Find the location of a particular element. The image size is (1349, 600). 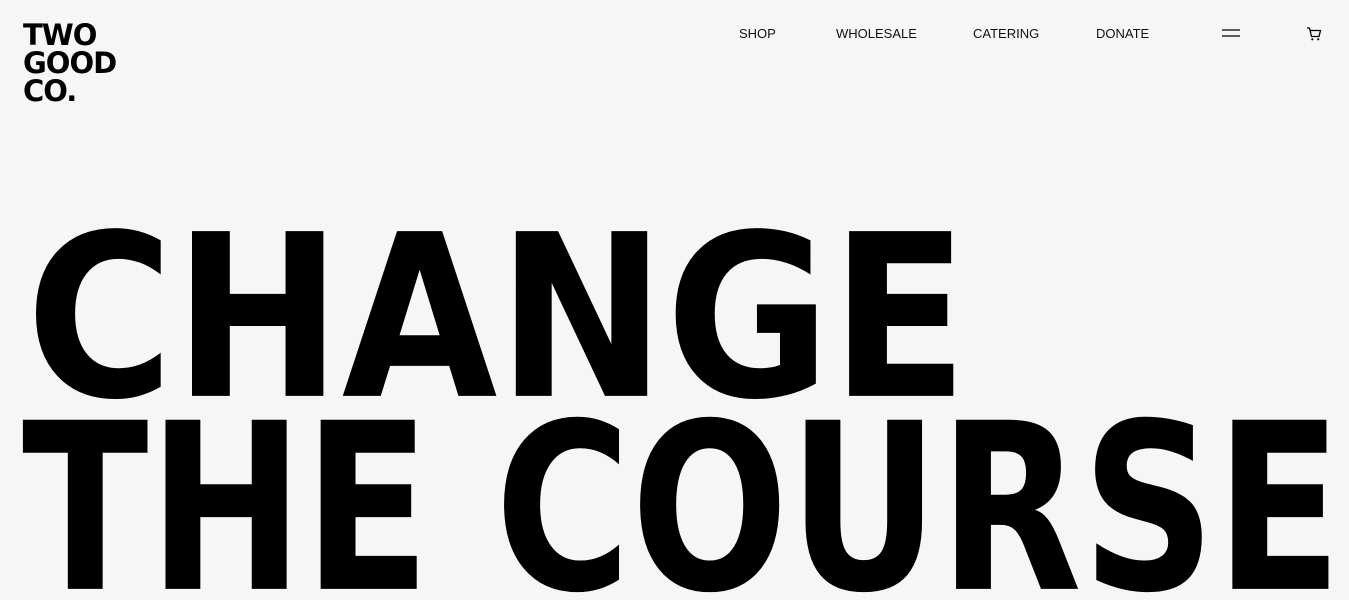

nav-link-wholesale: WHOLESALE is located at coordinates (876, 34).